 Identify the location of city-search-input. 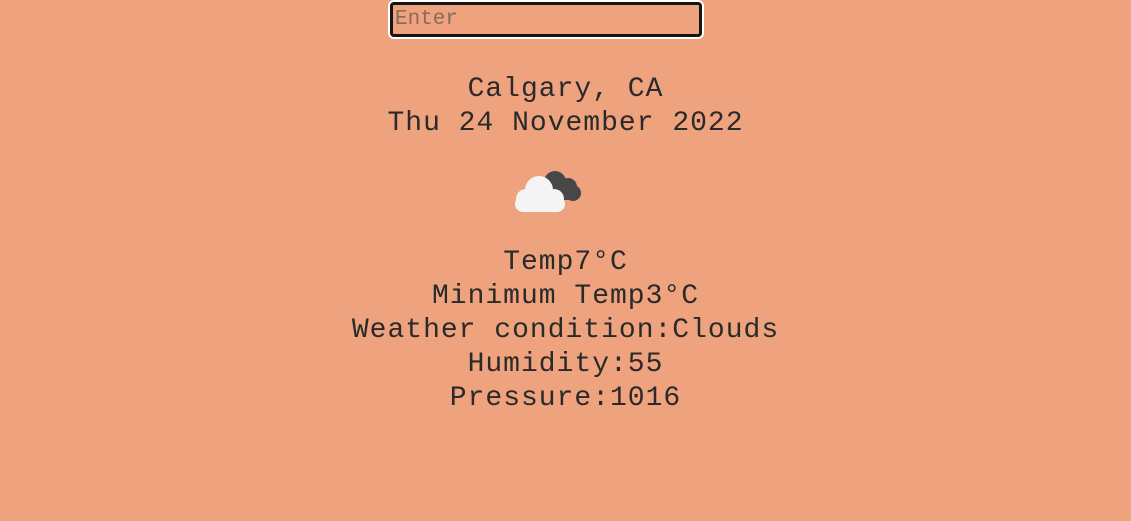
(546, 19).